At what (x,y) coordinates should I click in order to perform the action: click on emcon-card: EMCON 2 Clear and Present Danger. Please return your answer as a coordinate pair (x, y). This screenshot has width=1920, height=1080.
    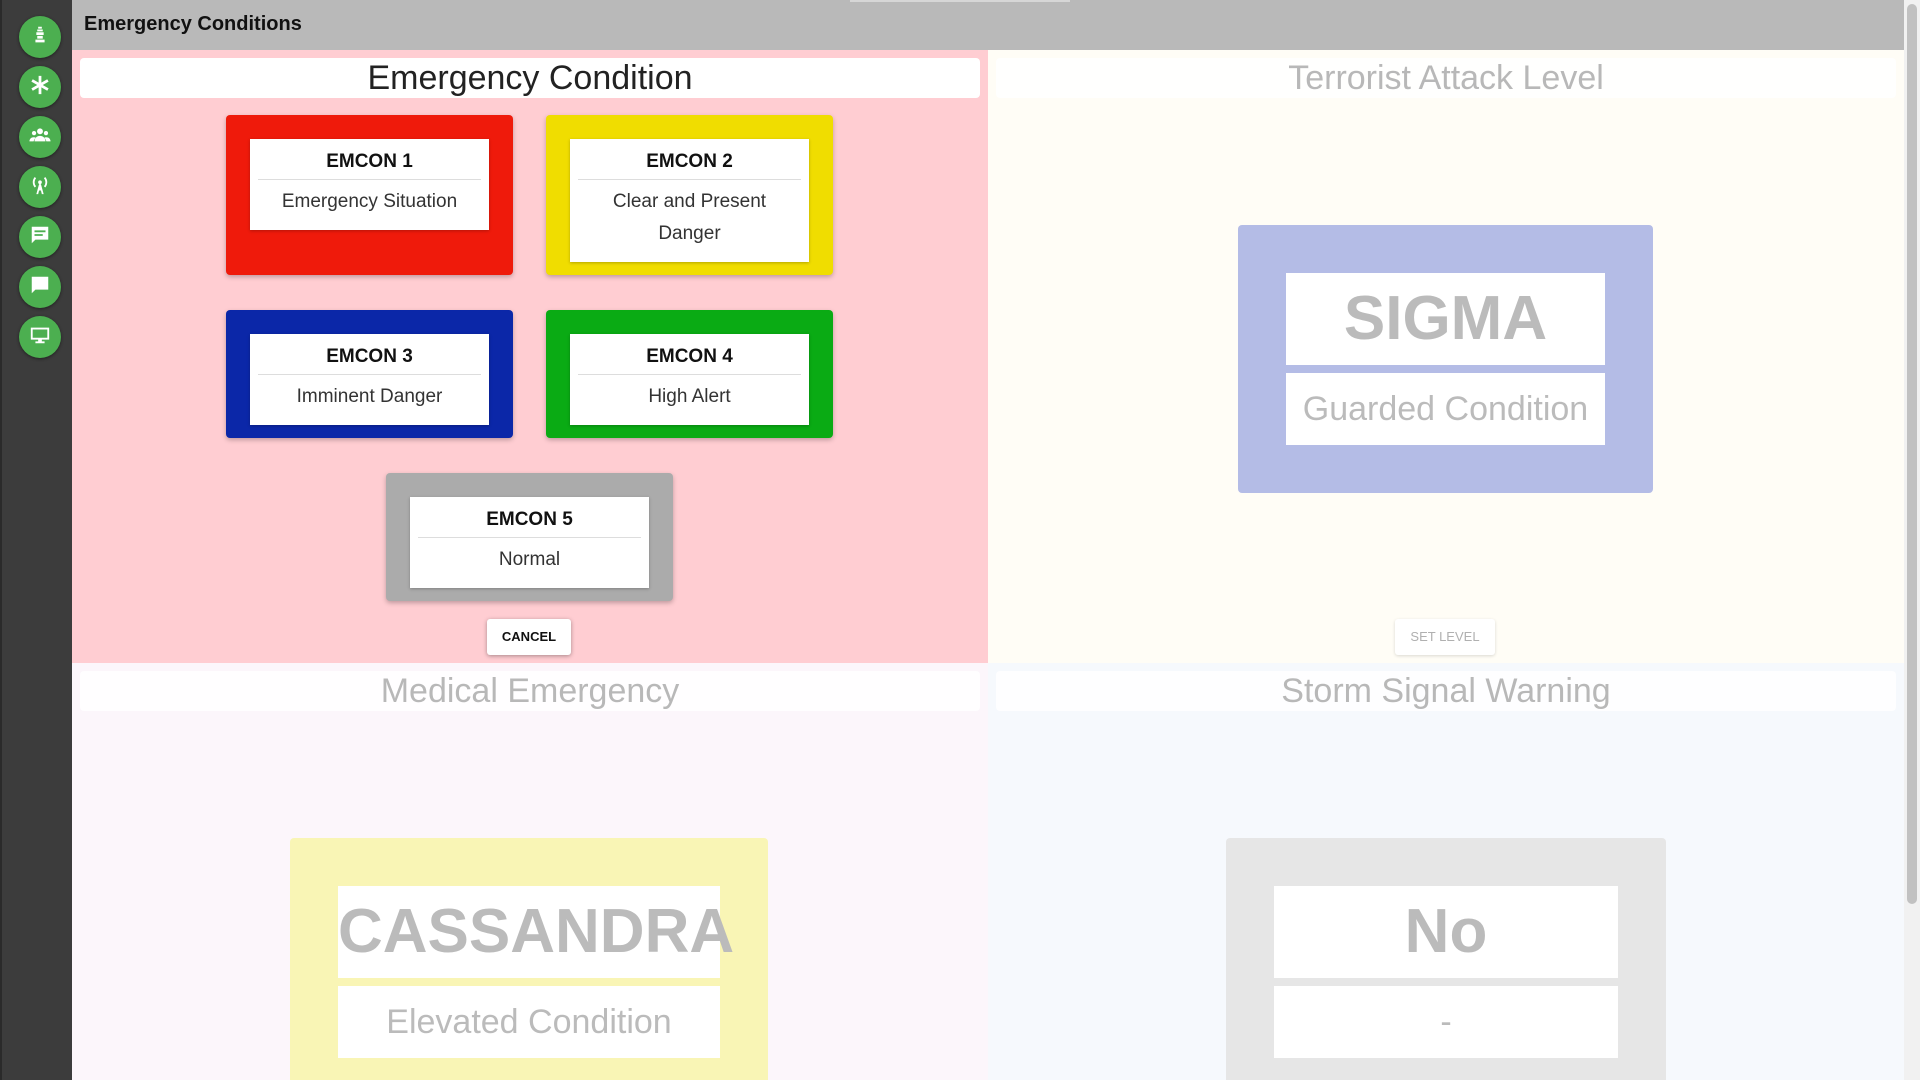
    Looking at the image, I should click on (689, 200).